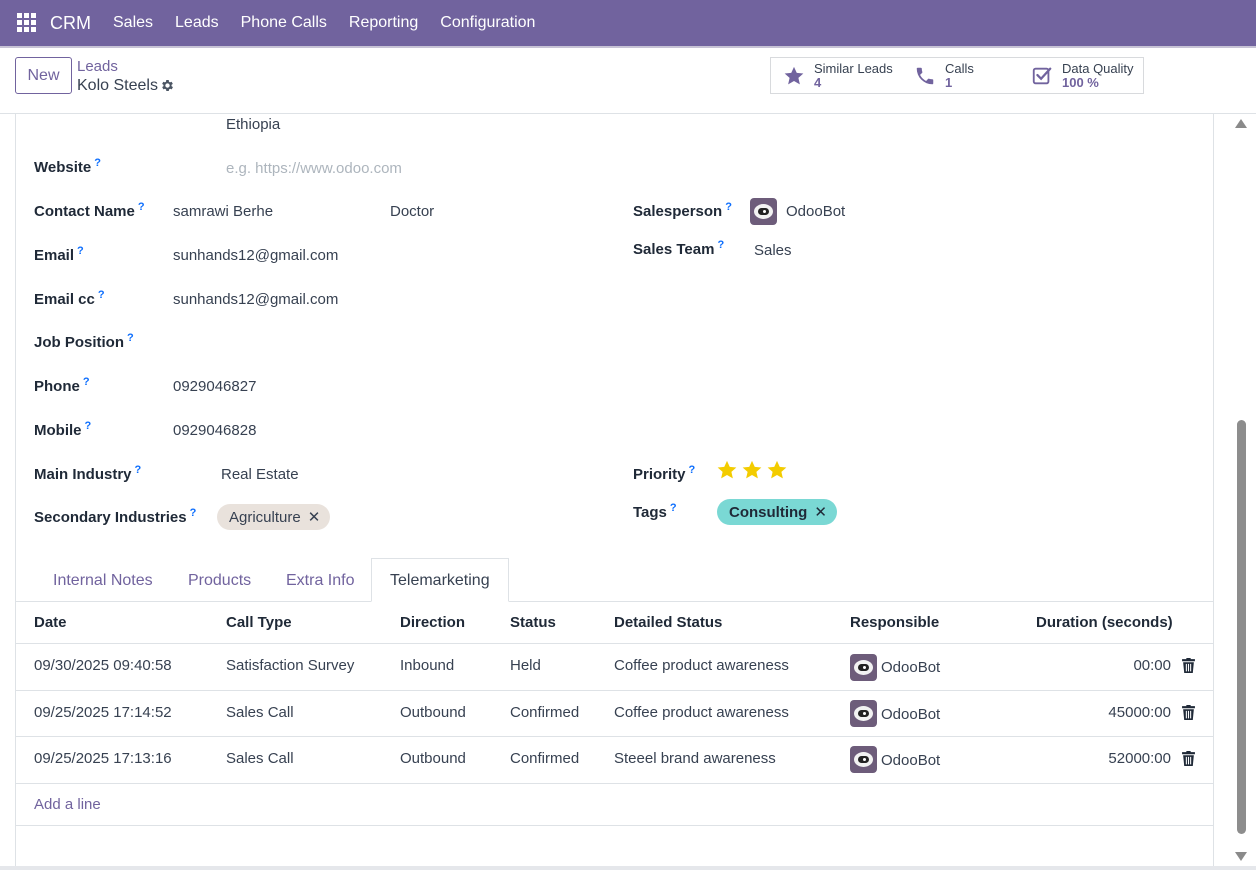 This screenshot has height=870, width=1256. Describe the element at coordinates (383, 23) in the screenshot. I see `nav-reporting: Reporting` at that location.